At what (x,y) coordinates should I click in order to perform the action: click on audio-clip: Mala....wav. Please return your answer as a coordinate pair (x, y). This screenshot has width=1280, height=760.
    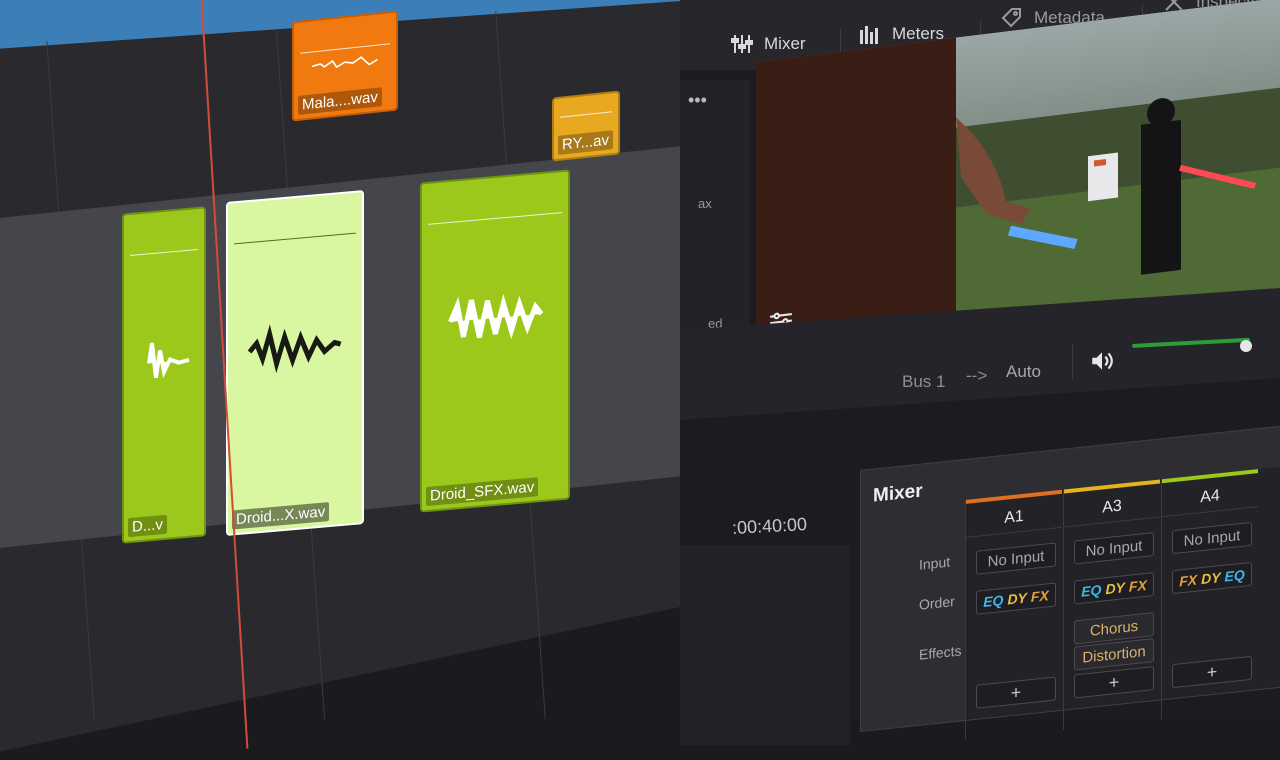
    Looking at the image, I should click on (345, 66).